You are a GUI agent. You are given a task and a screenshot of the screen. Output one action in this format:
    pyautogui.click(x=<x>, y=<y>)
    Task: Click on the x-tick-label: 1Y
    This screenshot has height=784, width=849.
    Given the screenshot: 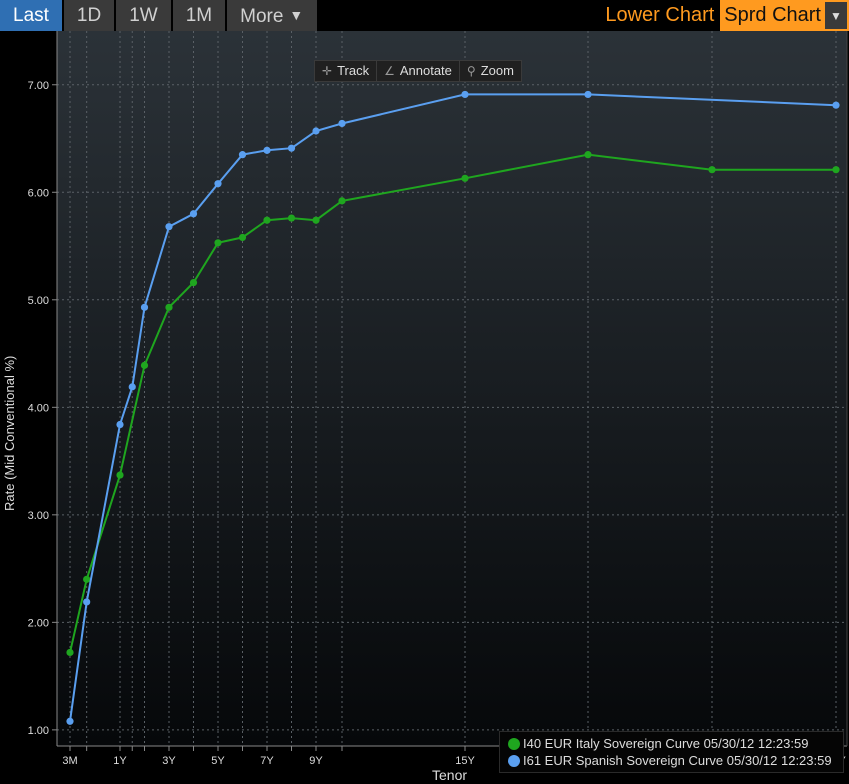 What is the action you would take?
    pyautogui.click(x=120, y=761)
    